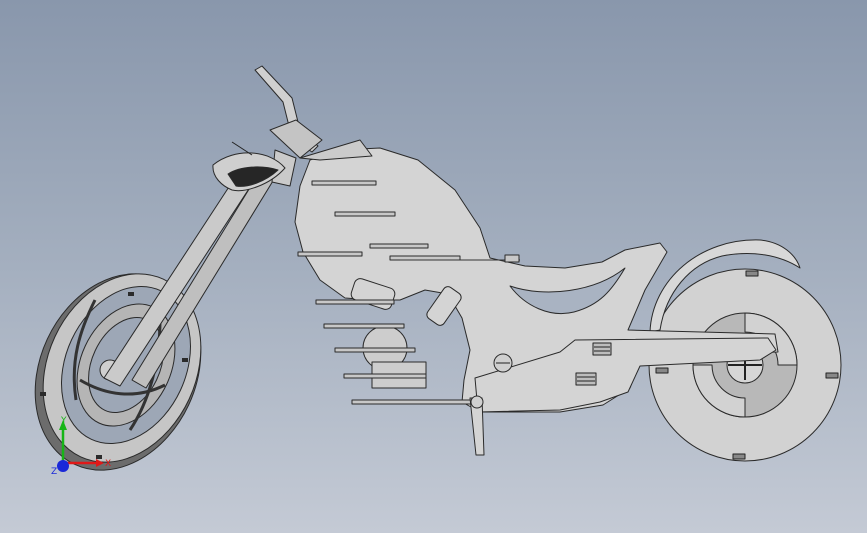 The image size is (867, 533). What do you see at coordinates (64, 421) in the screenshot?
I see `axis-y-label: Y` at bounding box center [64, 421].